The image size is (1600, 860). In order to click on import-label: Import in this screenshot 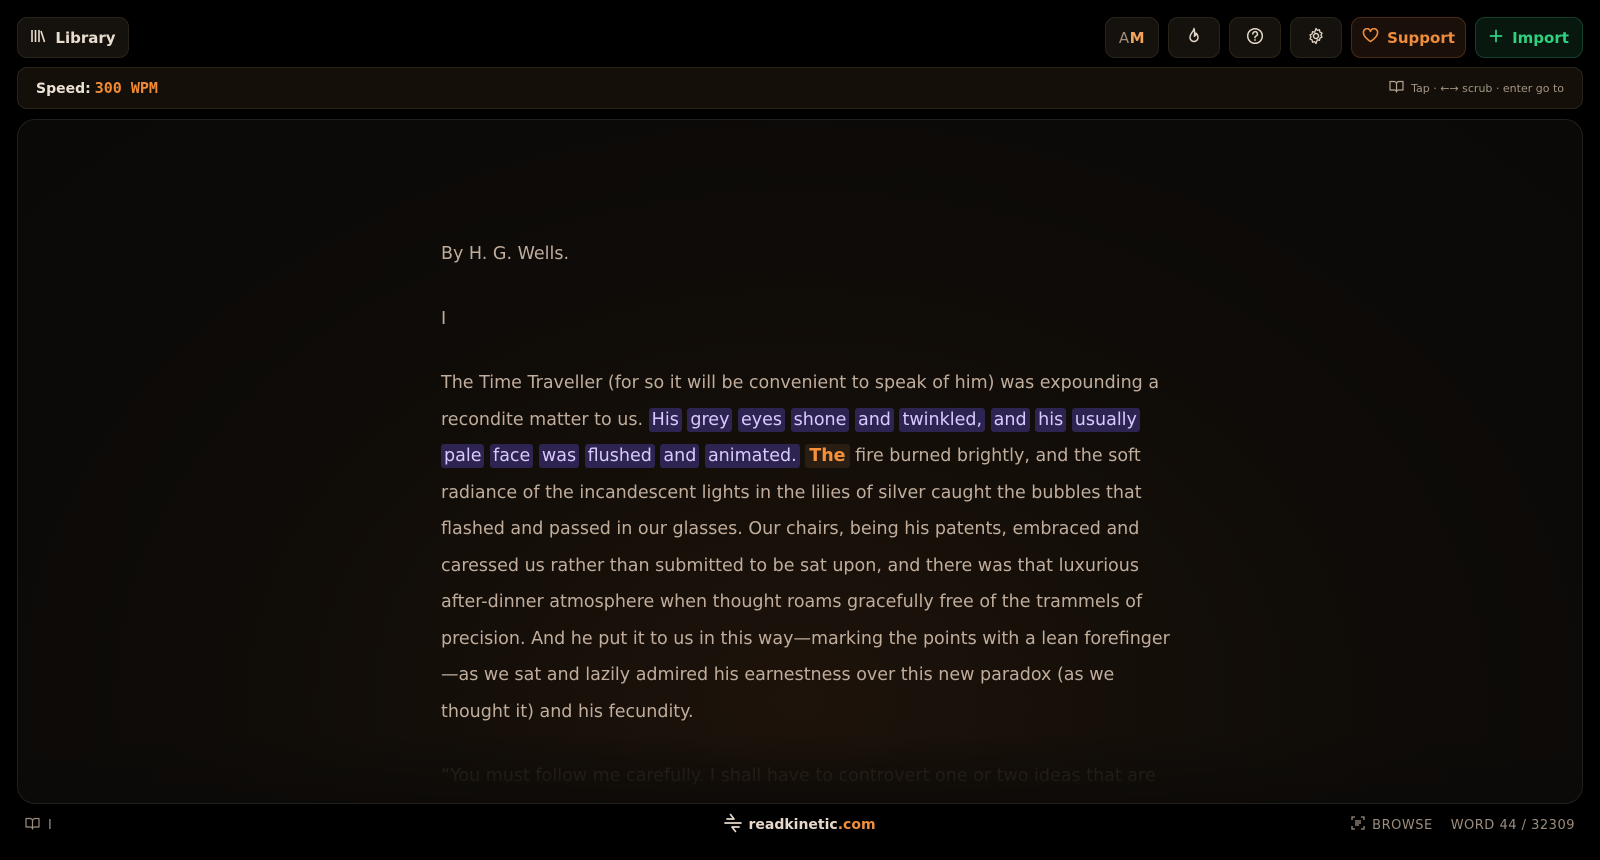, I will do `click(1540, 37)`.